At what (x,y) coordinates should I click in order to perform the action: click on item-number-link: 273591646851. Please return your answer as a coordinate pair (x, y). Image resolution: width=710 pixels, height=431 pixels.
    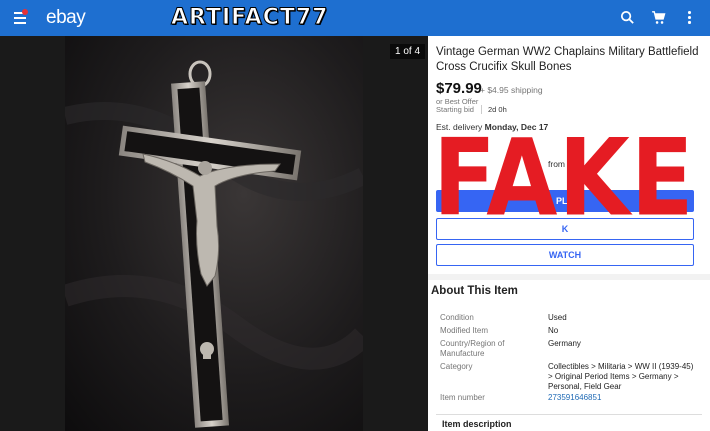
    Looking at the image, I should click on (623, 398).